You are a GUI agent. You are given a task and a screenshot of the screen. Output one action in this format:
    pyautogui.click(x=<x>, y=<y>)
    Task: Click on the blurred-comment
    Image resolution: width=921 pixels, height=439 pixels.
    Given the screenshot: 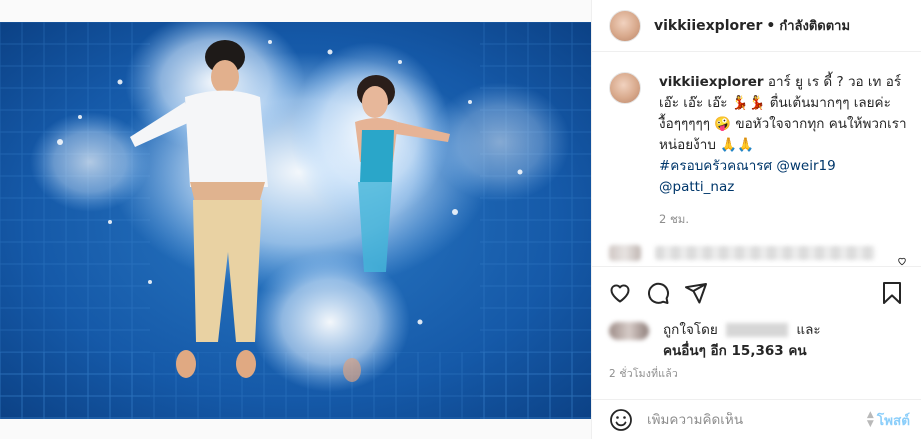 What is the action you would take?
    pyautogui.click(x=759, y=253)
    